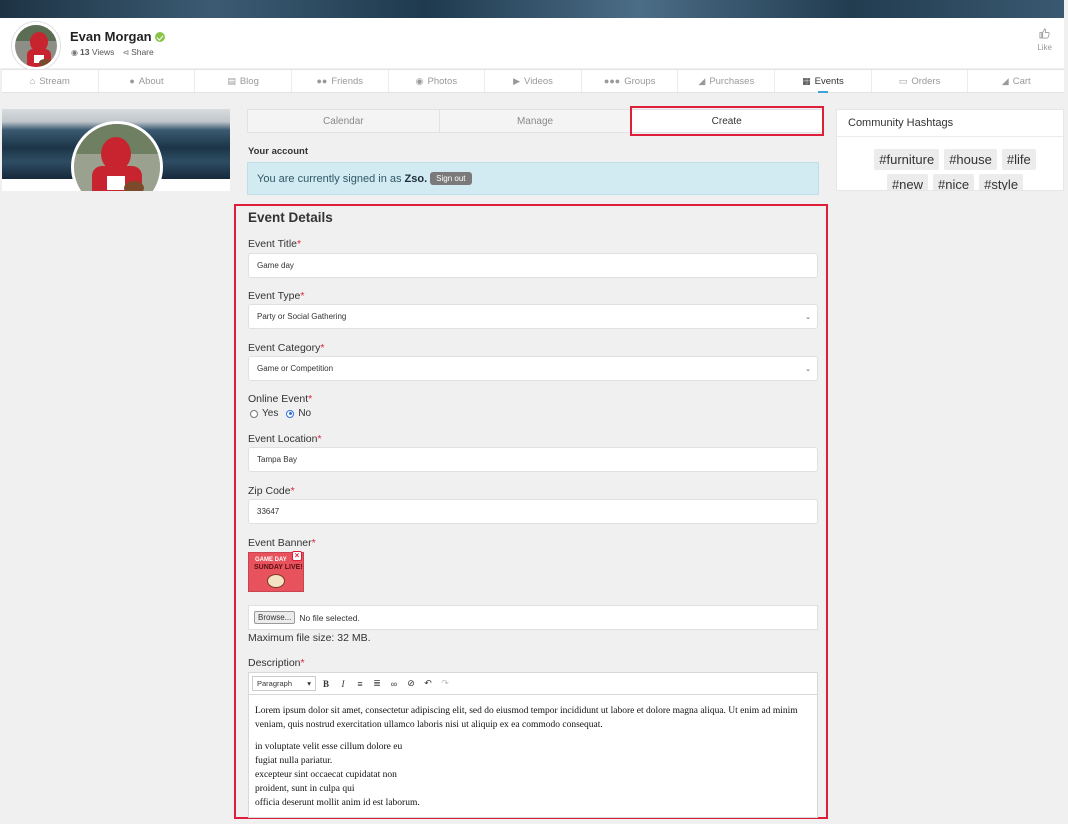 The image size is (1068, 824). I want to click on signed-in-username: Zso., so click(416, 178).